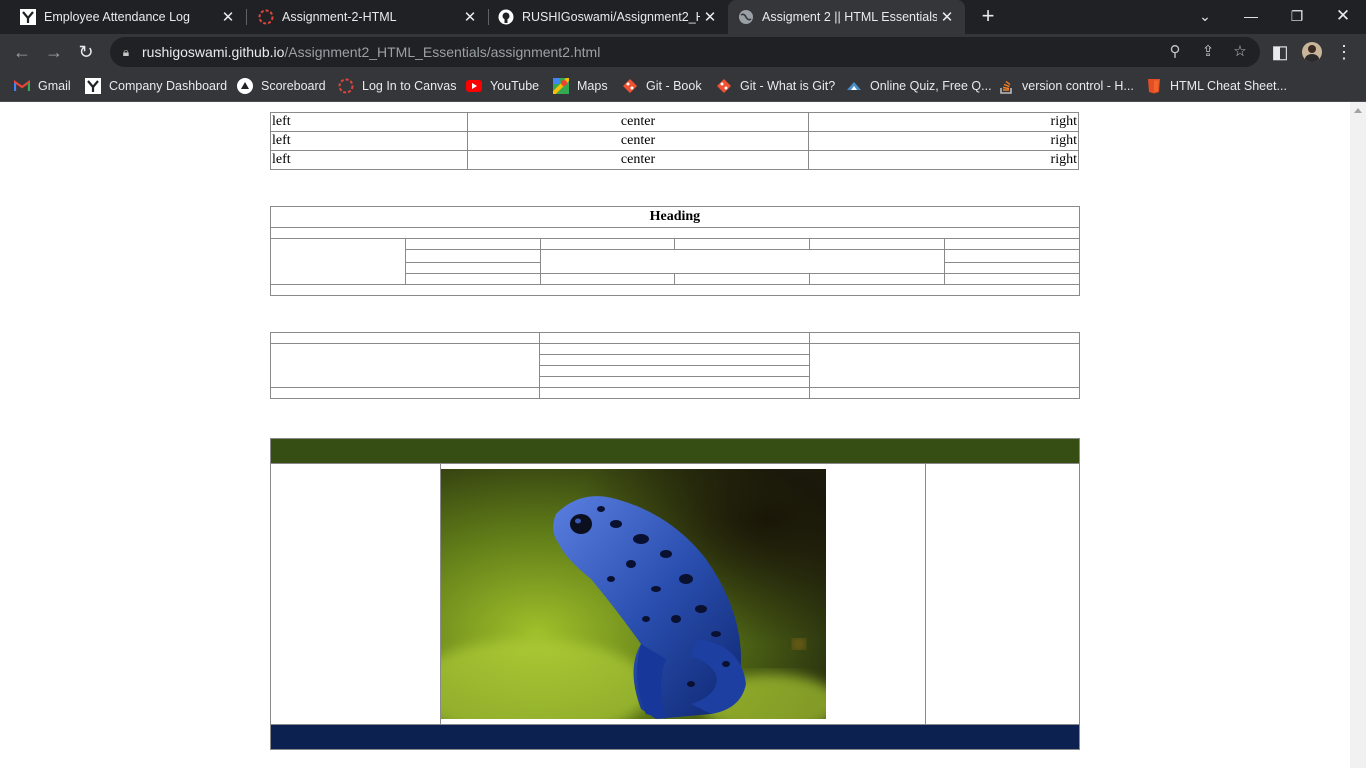 The height and width of the screenshot is (768, 1366). I want to click on new-tab-button: +, so click(988, 16).